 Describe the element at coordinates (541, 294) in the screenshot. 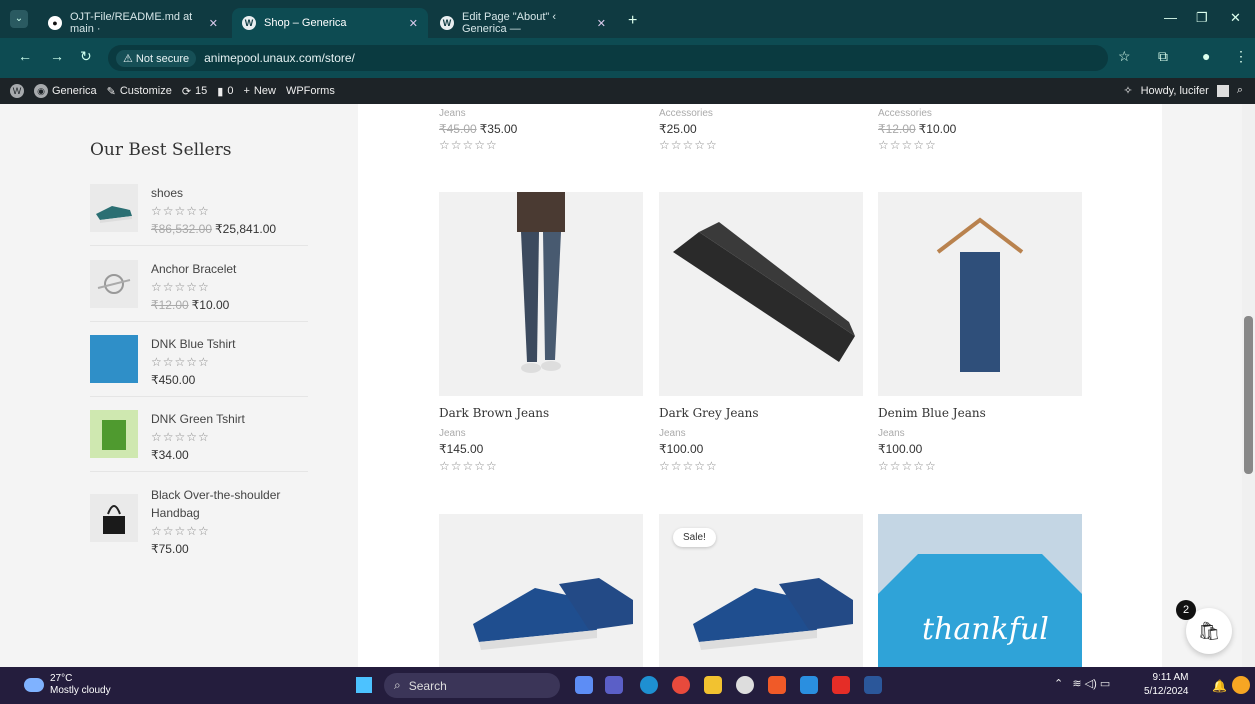

I see `dark-brown-jeans-image` at that location.